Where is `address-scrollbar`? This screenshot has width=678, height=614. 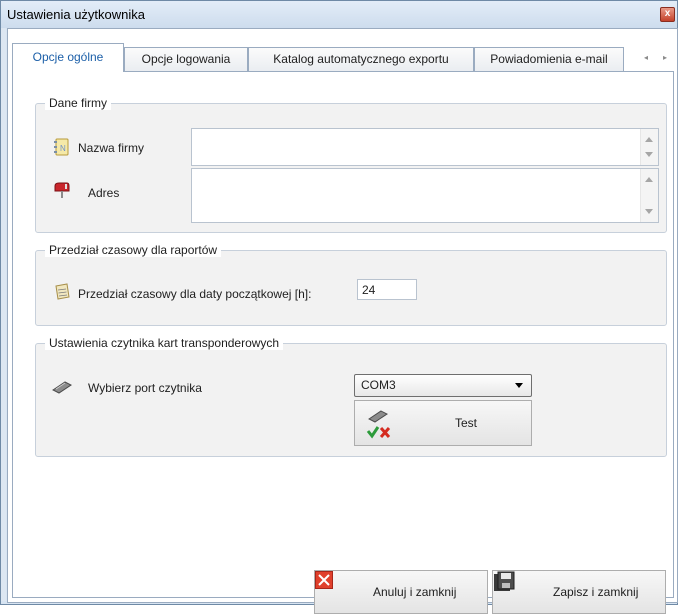 address-scrollbar is located at coordinates (649, 195).